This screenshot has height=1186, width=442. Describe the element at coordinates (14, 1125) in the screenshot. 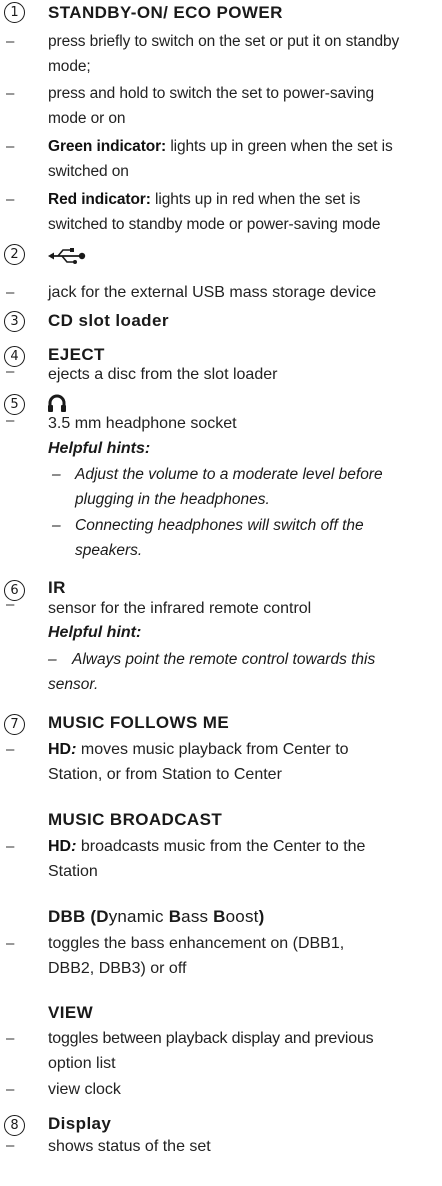

I see `item-number-8: 8` at that location.